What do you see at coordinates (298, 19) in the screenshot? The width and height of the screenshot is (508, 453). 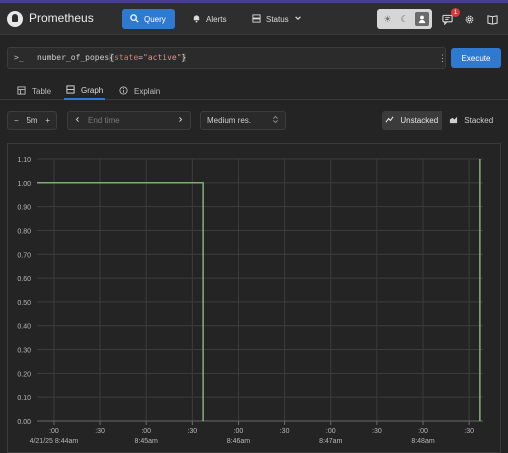 I see `chevron-down-icon` at bounding box center [298, 19].